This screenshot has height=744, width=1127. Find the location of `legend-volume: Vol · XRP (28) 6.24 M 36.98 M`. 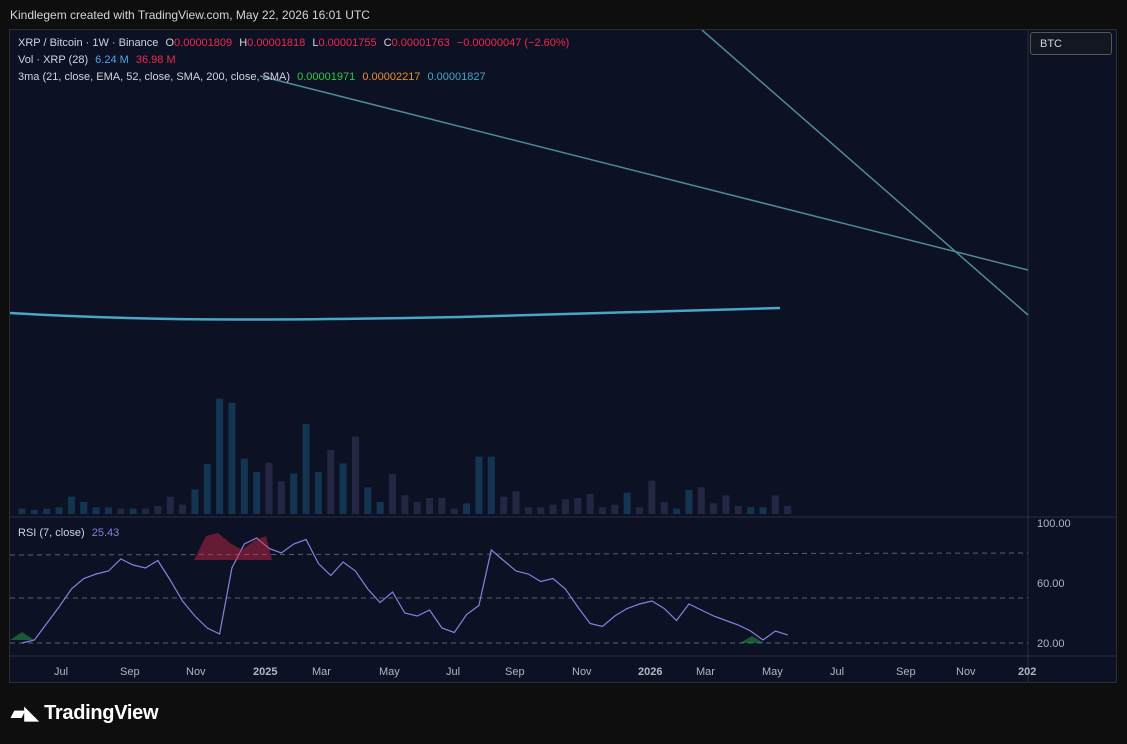

legend-volume: Vol · XRP (28) 6.24 M 36.98 M is located at coordinates (99, 60).